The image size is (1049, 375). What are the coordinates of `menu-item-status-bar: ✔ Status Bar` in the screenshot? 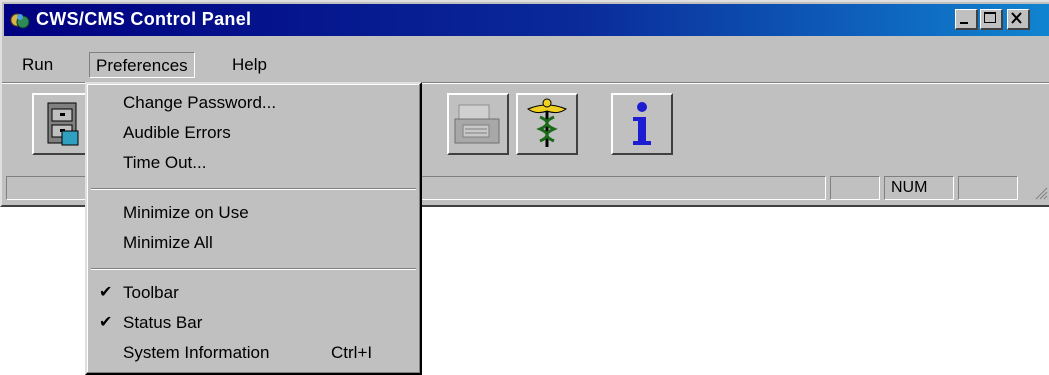 It's located at (253, 323).